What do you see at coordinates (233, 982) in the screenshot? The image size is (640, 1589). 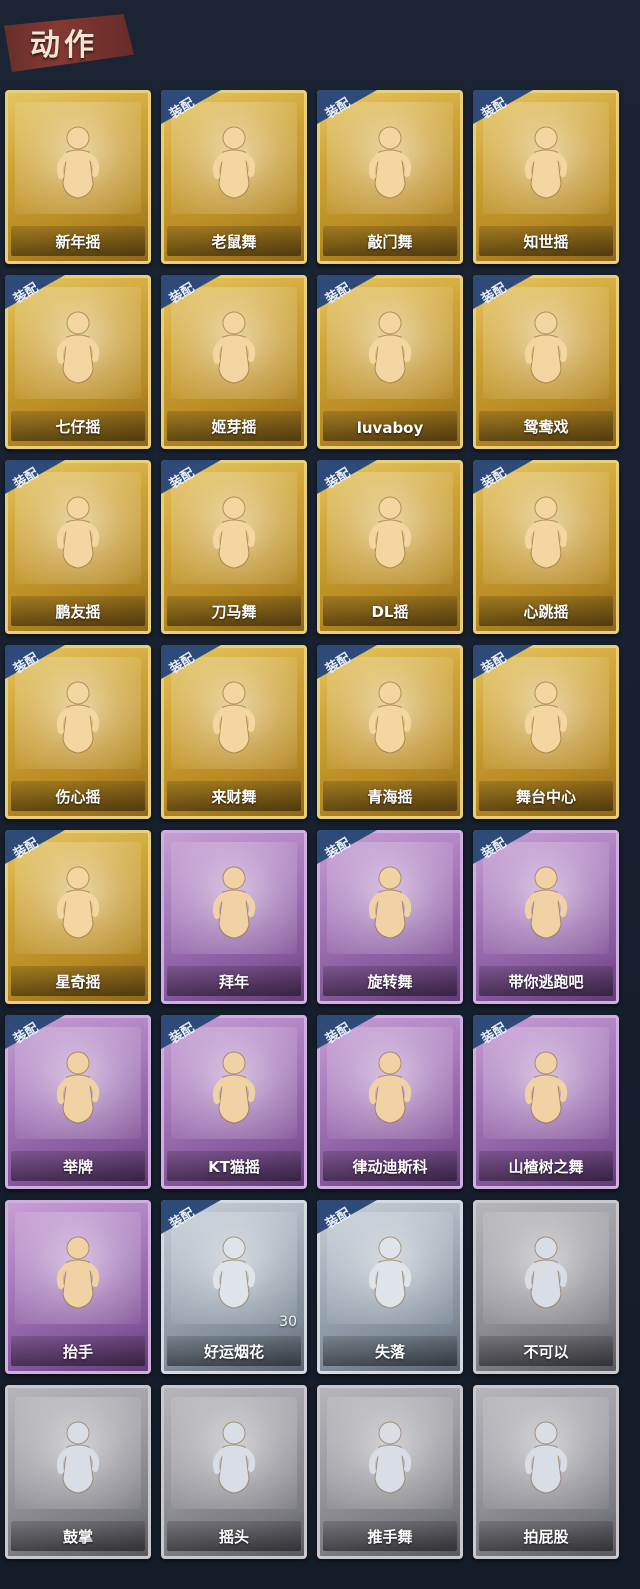 I see `card-label: 拜年` at bounding box center [233, 982].